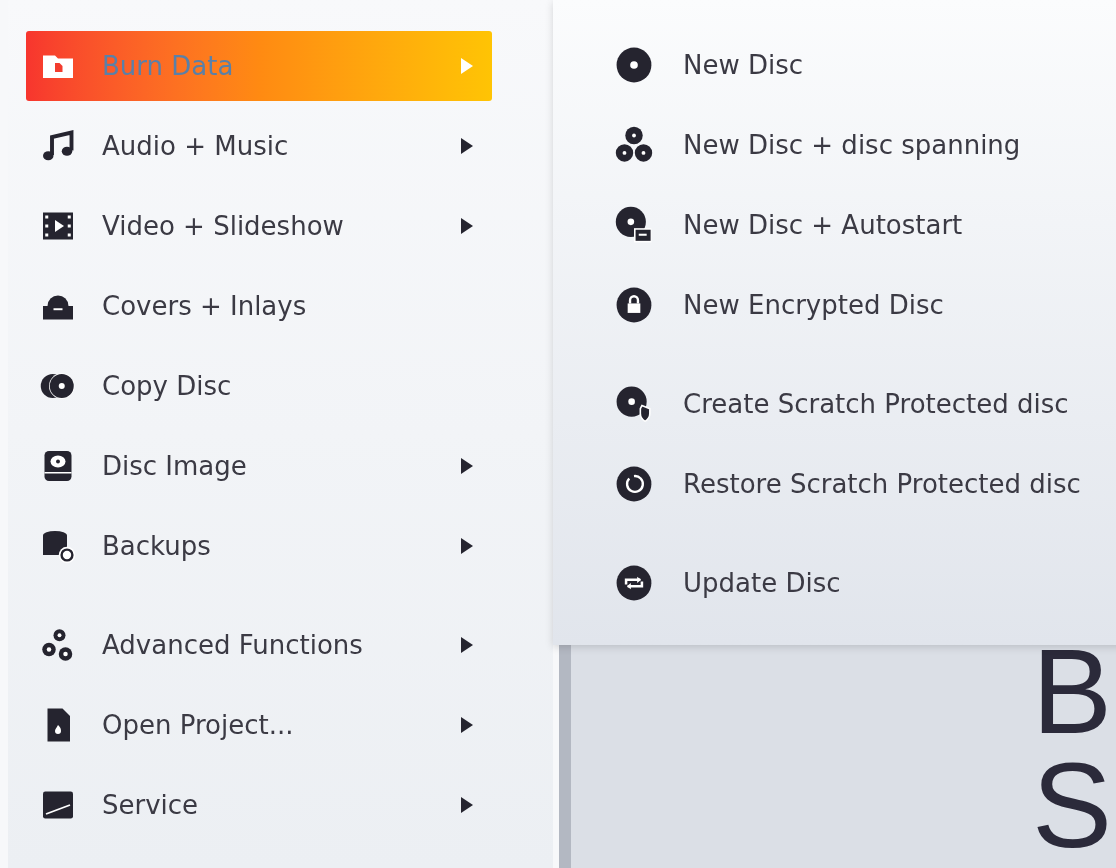  What do you see at coordinates (634, 65) in the screenshot?
I see `disc-icon` at bounding box center [634, 65].